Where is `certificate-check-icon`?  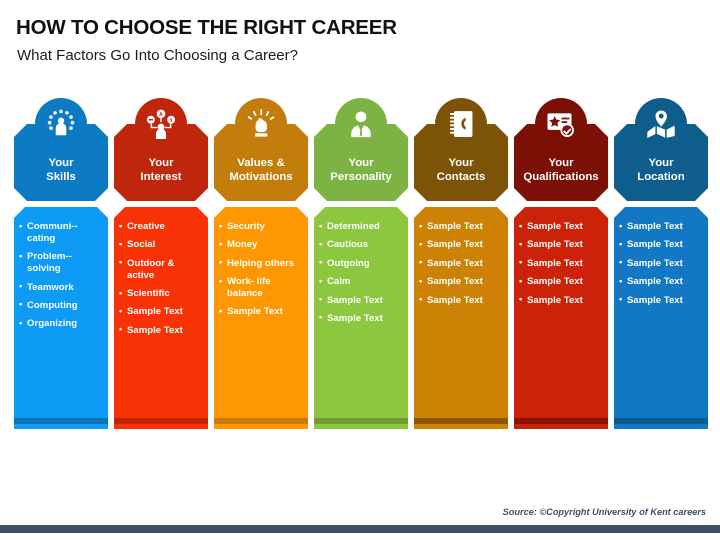
certificate-check-icon is located at coordinates (561, 124).